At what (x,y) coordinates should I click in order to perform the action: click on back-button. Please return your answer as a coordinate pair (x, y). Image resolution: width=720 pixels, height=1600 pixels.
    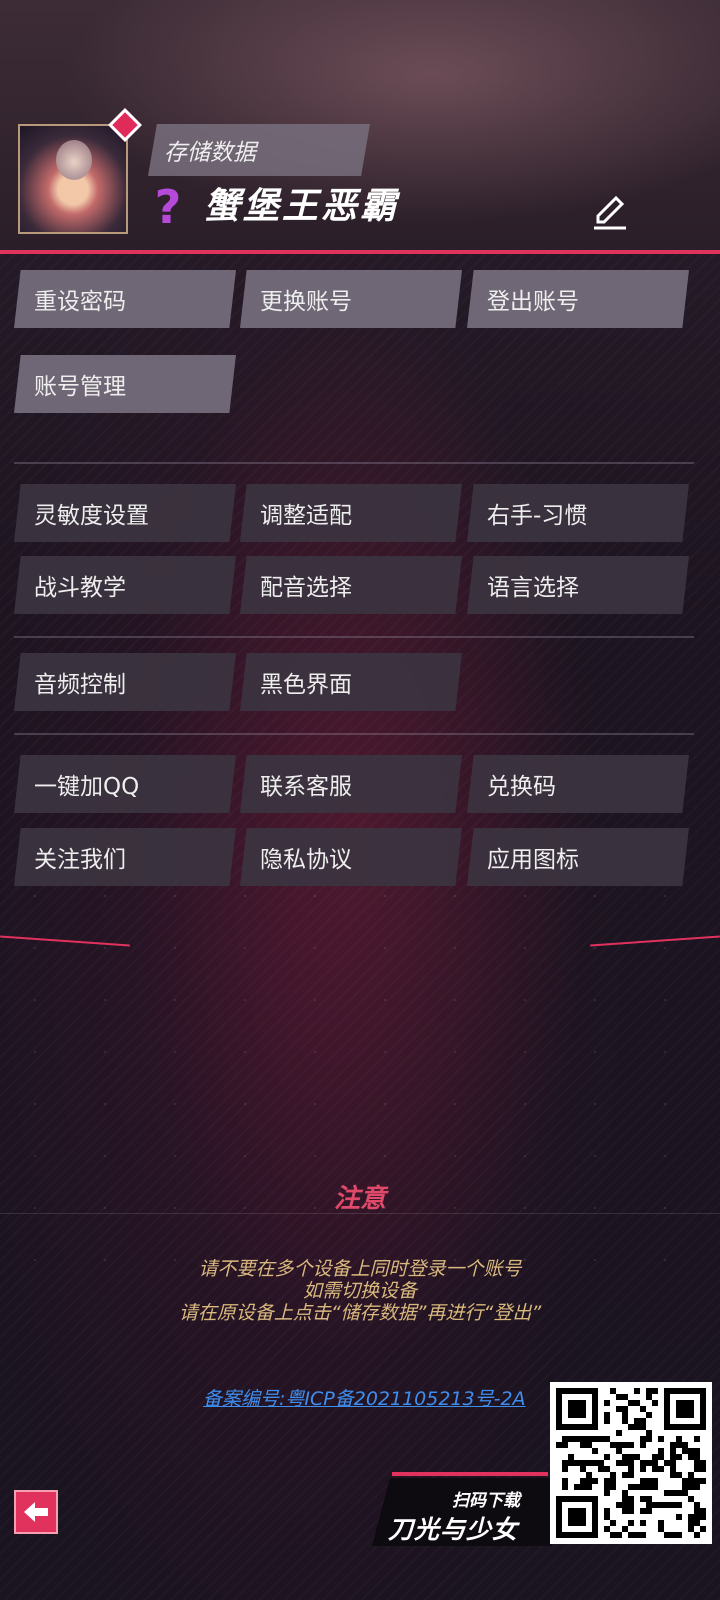
    Looking at the image, I should click on (36, 1512).